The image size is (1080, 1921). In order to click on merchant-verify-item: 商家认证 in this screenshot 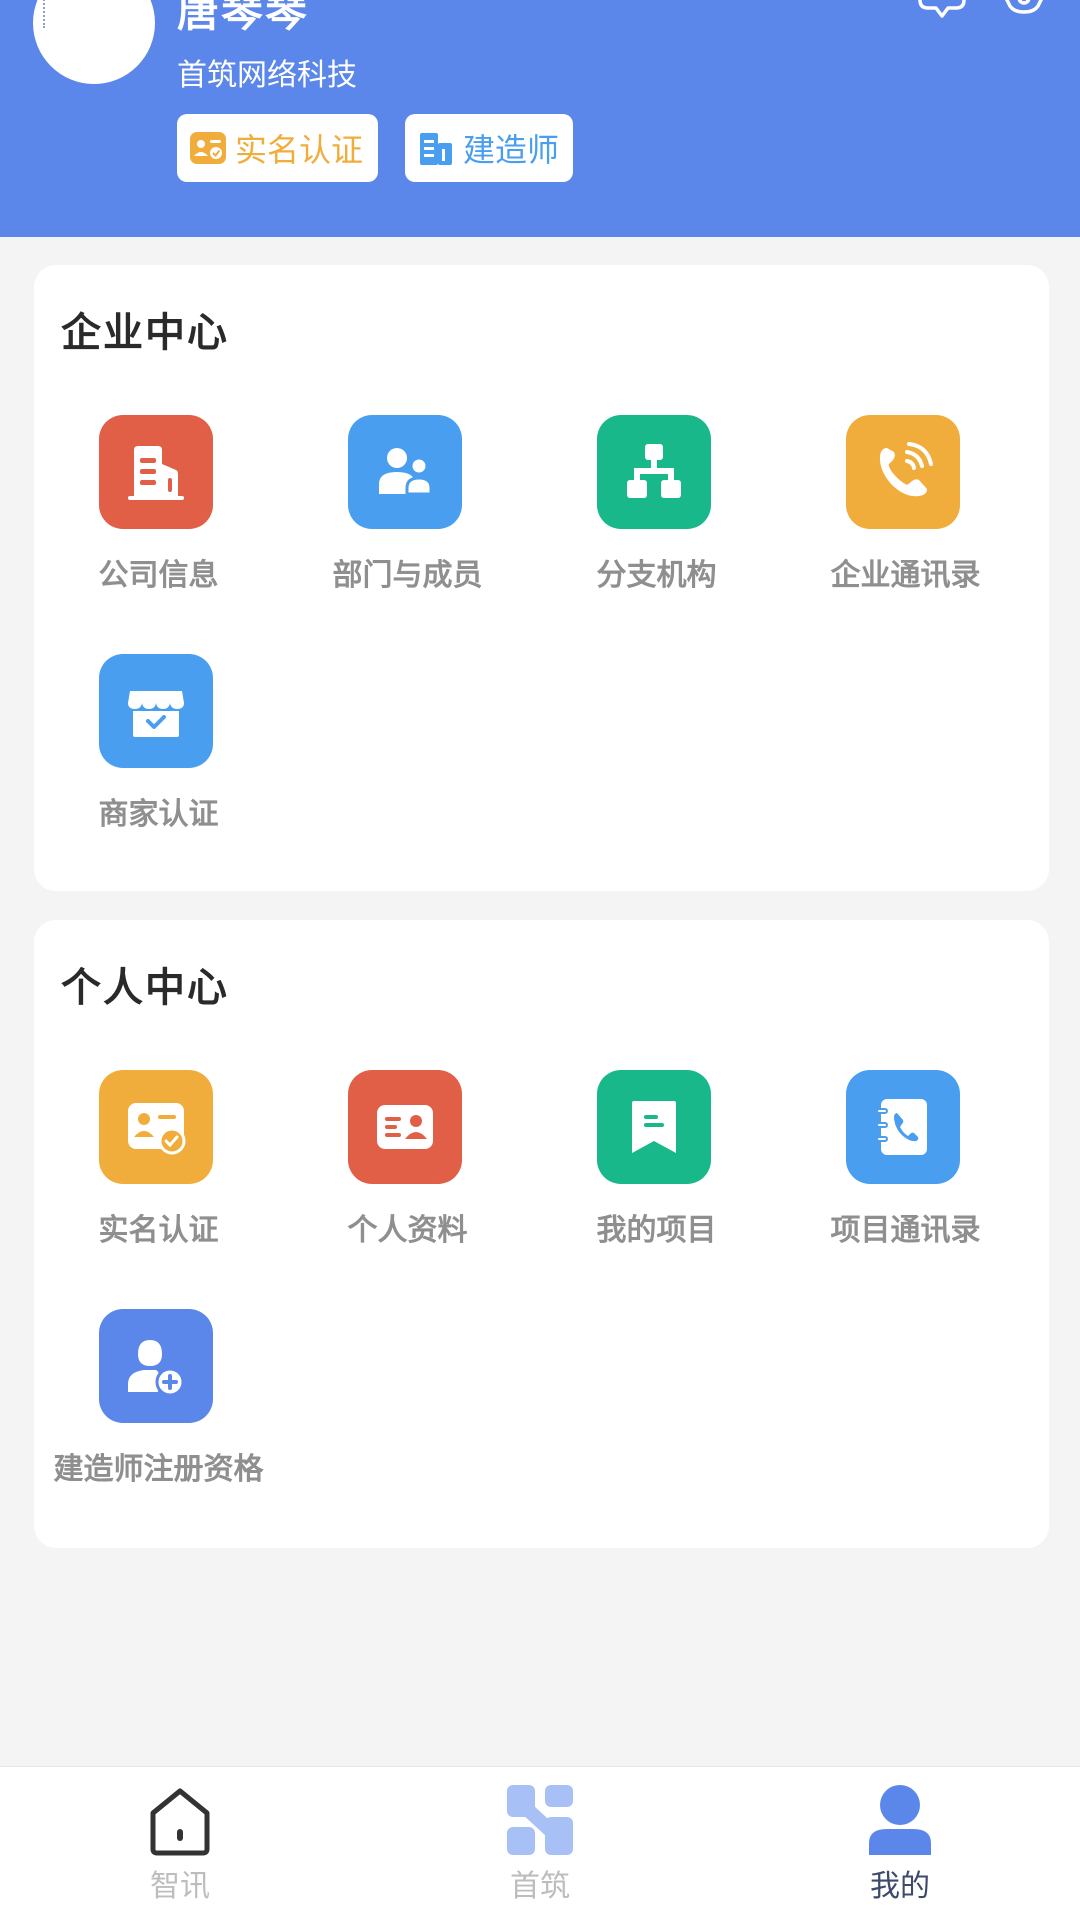, I will do `click(158, 754)`.